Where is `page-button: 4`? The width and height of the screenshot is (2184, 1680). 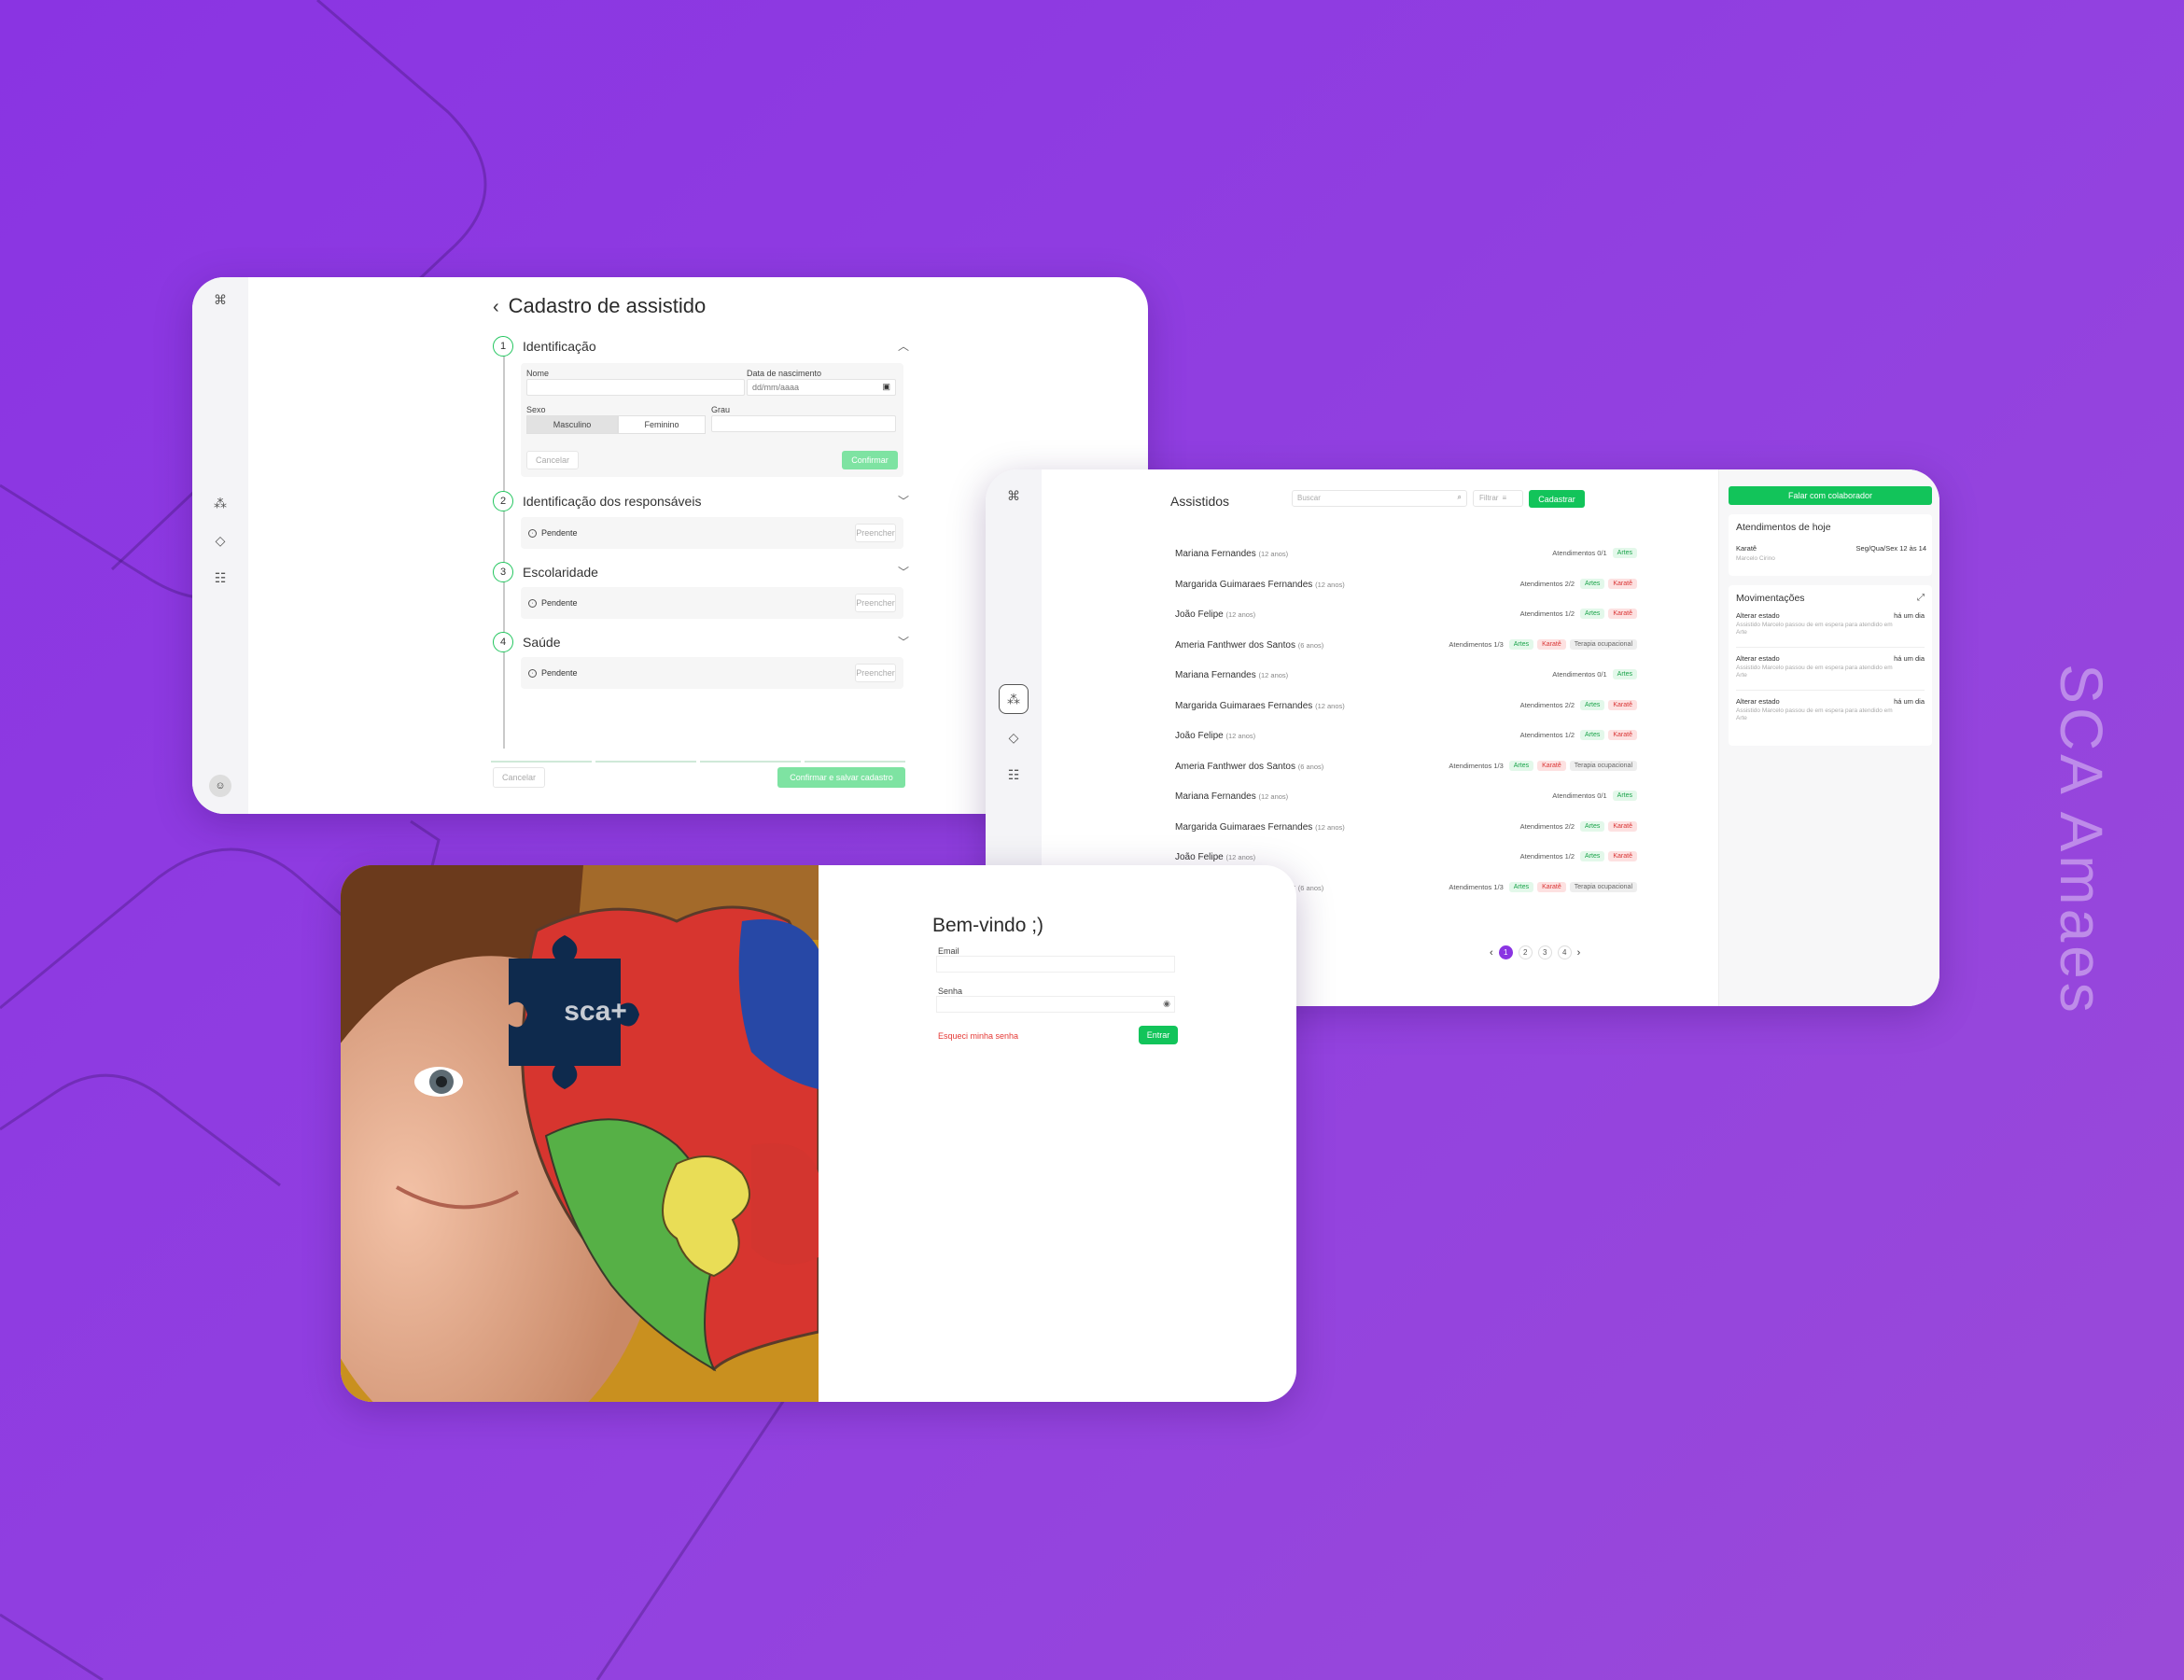 page-button: 4 is located at coordinates (1564, 952).